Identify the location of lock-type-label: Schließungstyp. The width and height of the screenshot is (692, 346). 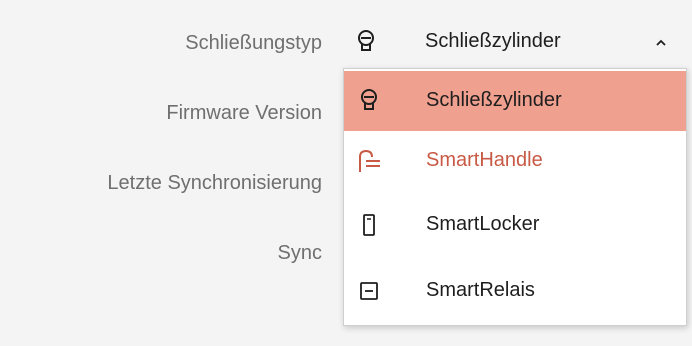
(253, 43).